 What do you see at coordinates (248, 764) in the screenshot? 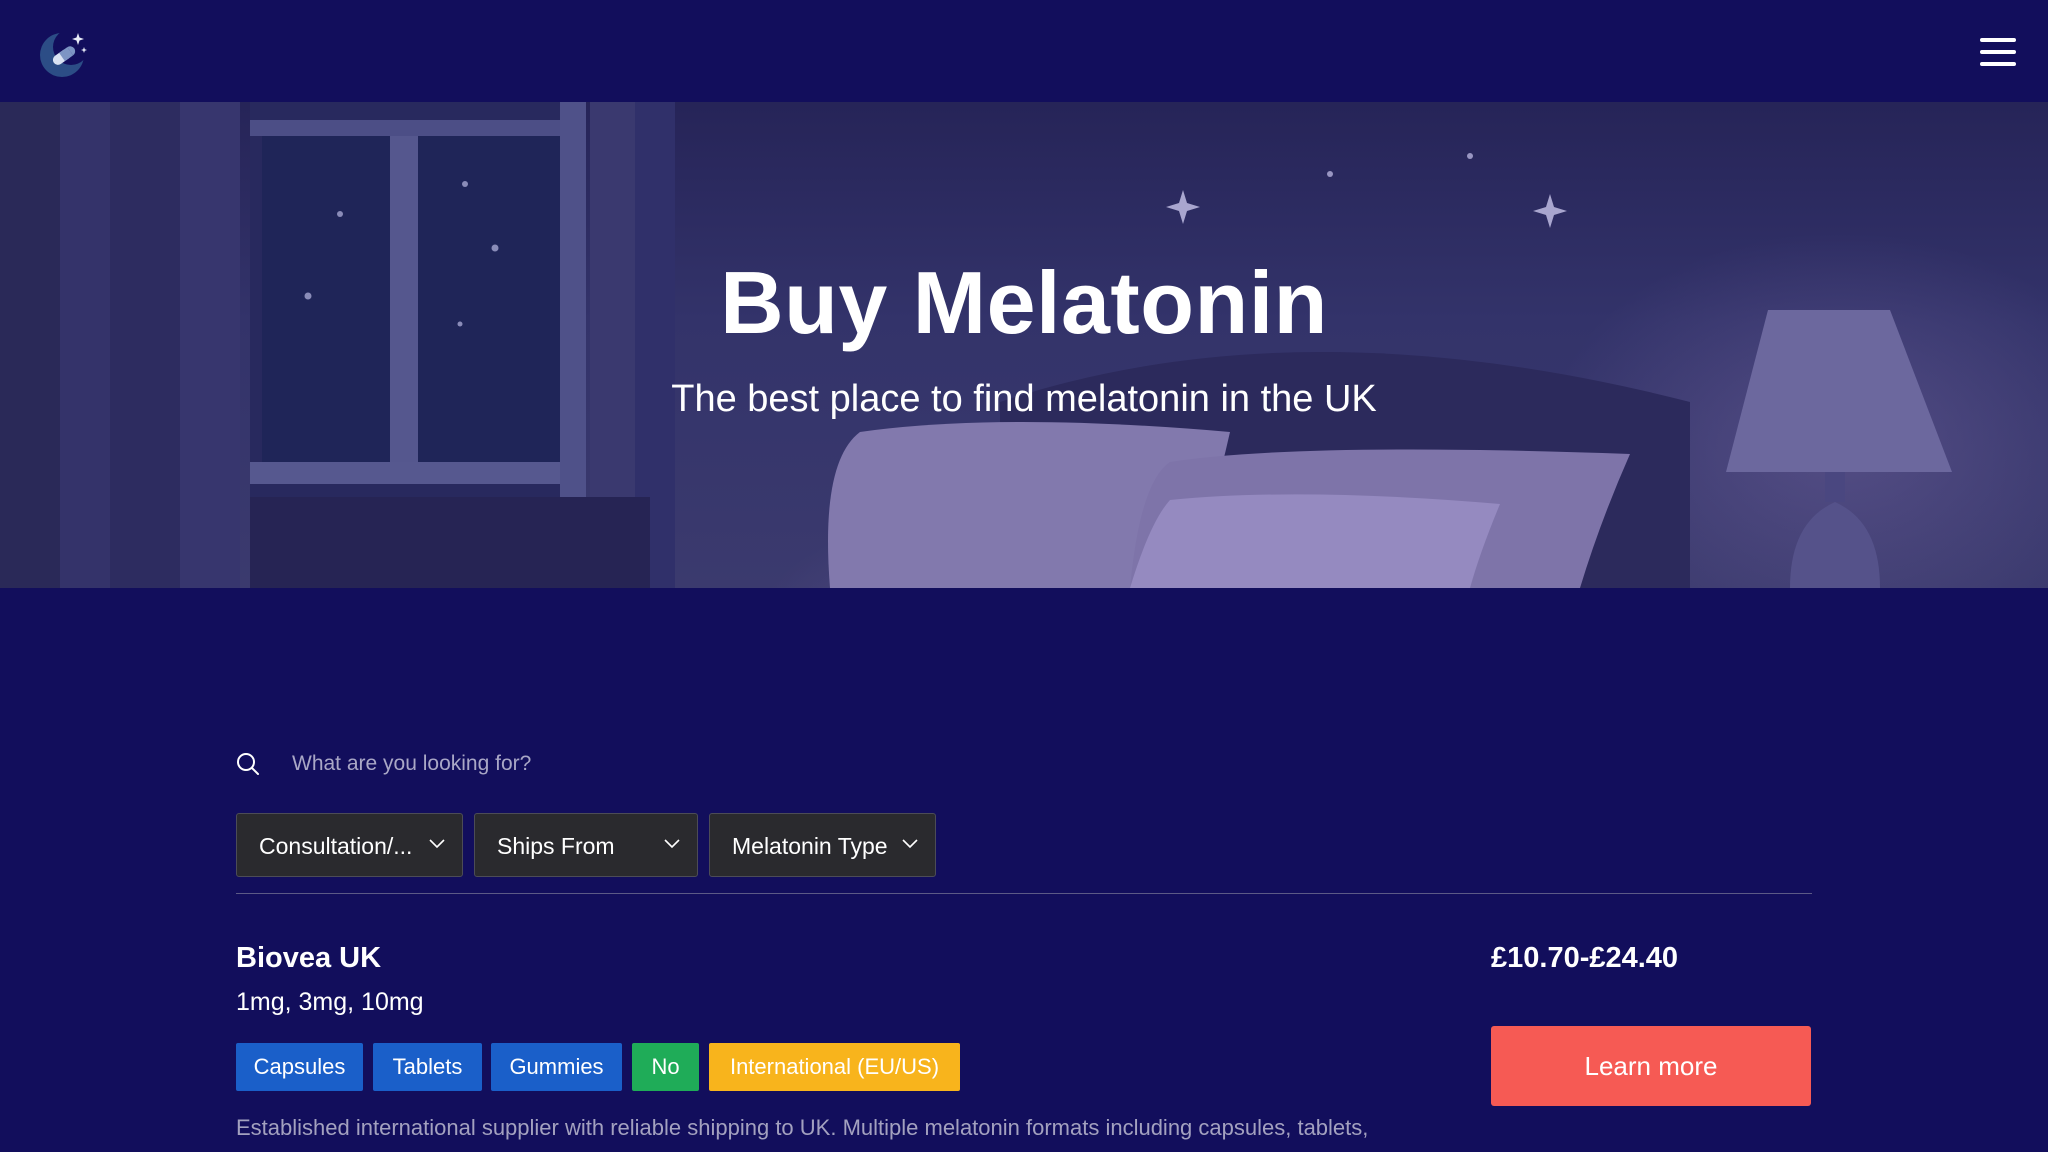
I see `search-icon` at bounding box center [248, 764].